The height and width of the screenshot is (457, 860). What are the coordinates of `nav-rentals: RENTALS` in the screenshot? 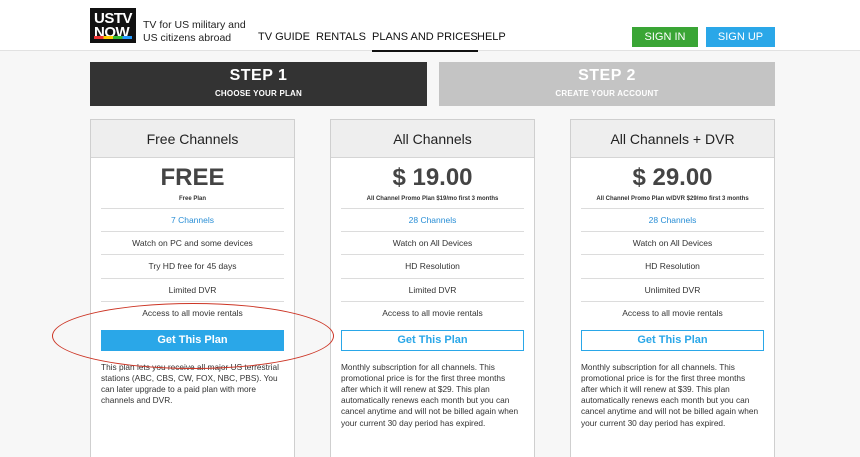 It's located at (341, 37).